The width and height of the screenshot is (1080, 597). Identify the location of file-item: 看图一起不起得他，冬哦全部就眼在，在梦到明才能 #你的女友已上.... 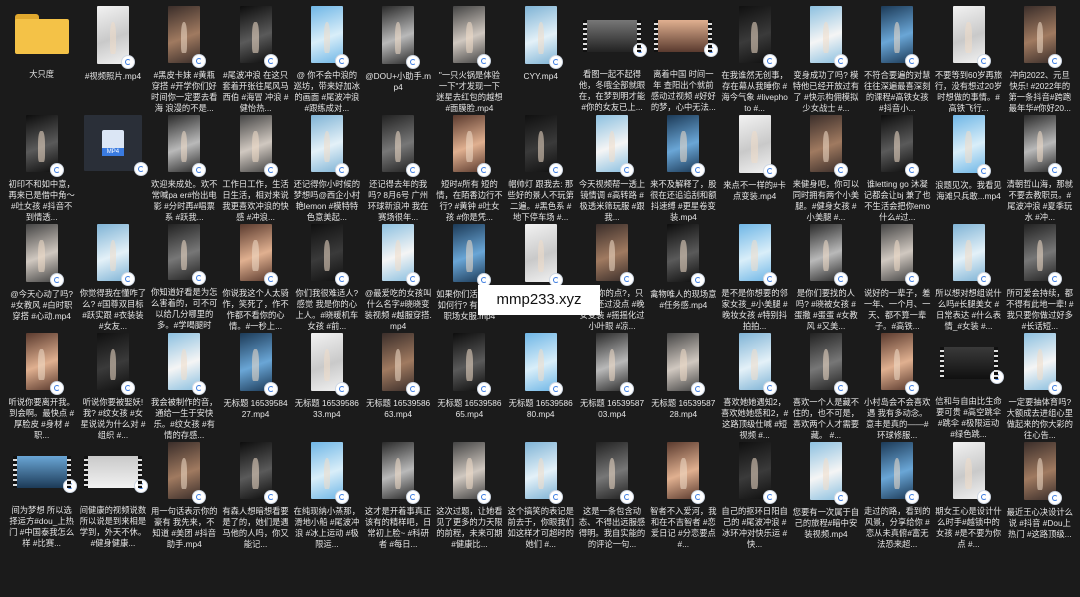
(612, 58).